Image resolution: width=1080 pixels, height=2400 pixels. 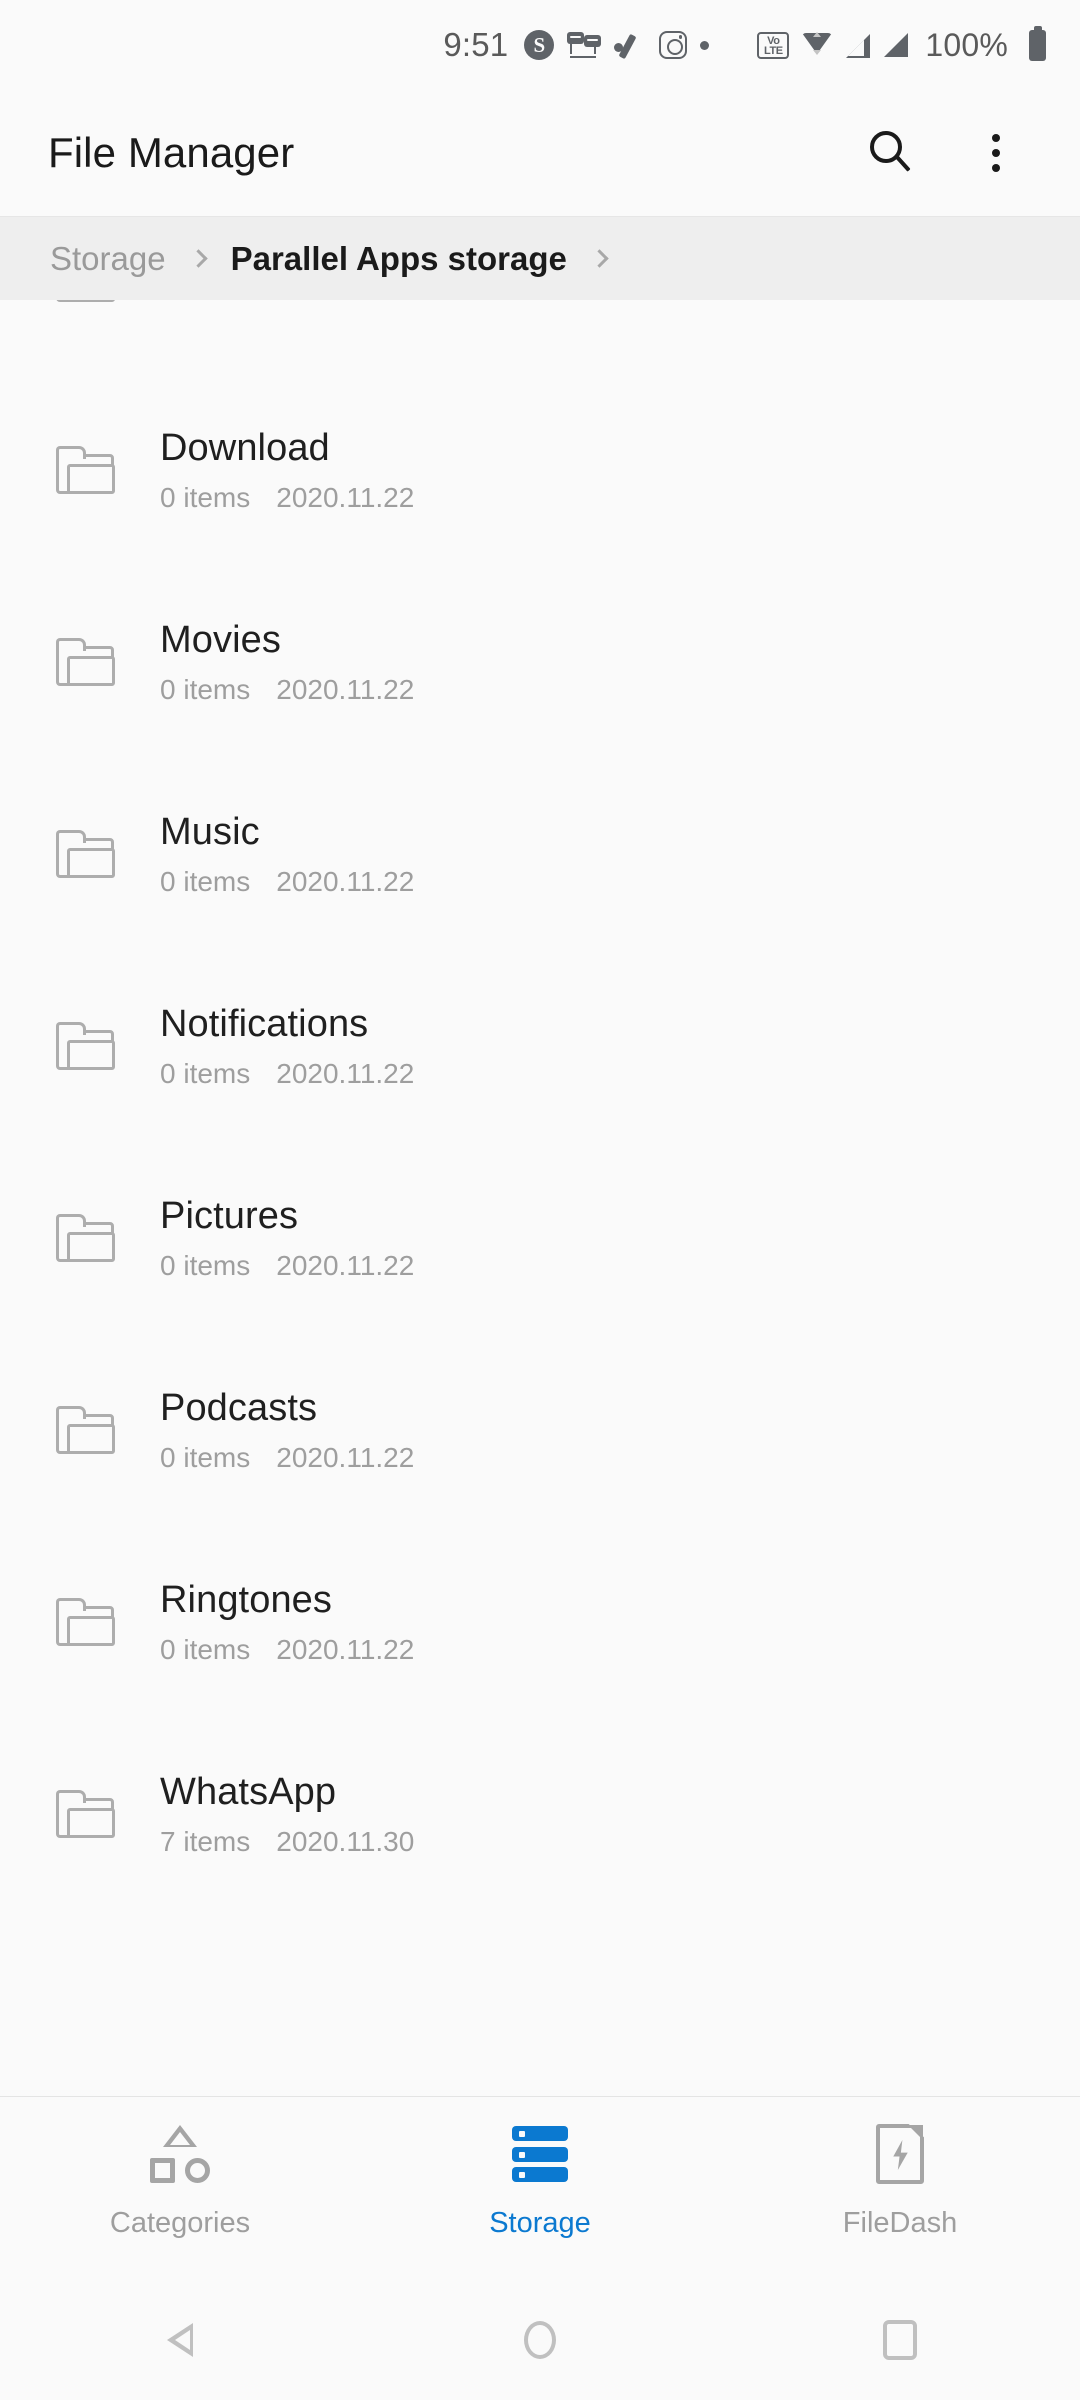 I want to click on breadcrumb-item-current: Parallel Apps storage, so click(x=399, y=259).